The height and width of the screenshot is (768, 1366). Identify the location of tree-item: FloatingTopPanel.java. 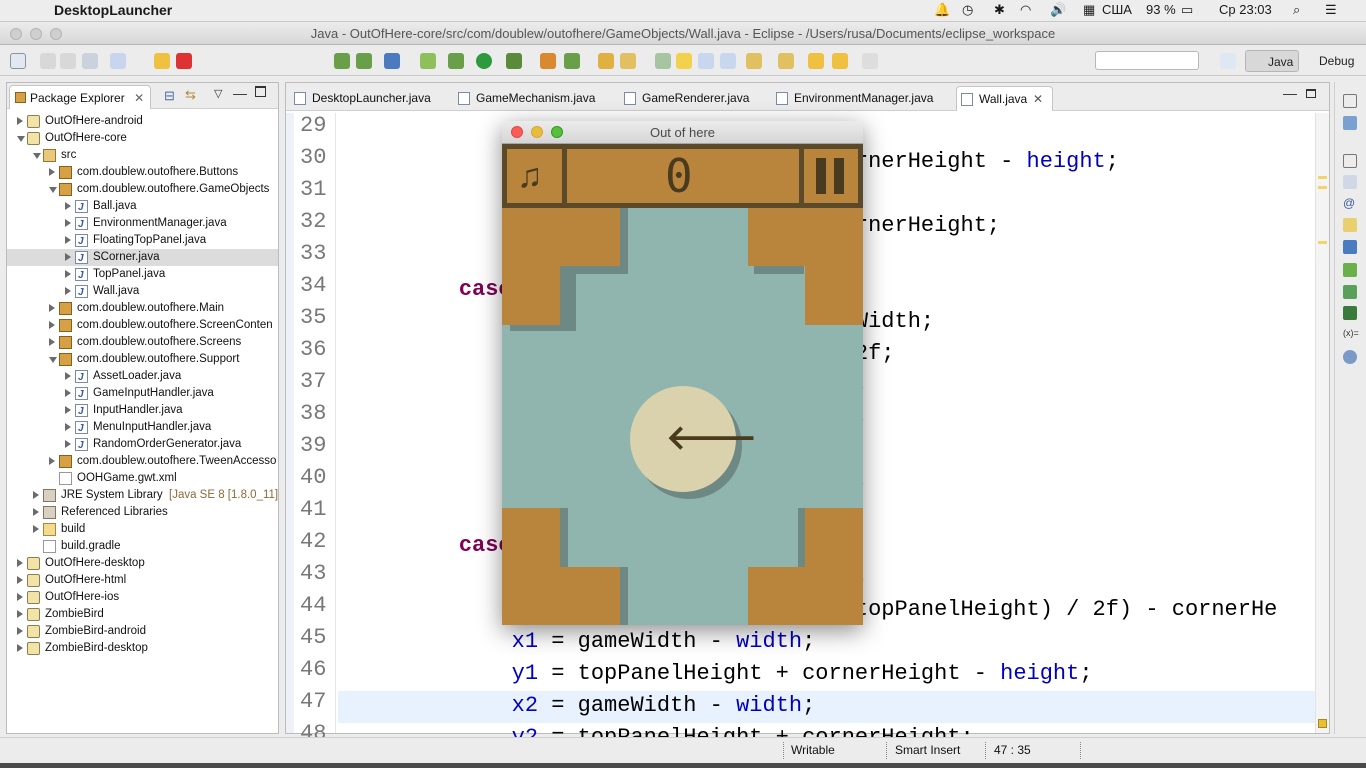
(142, 240).